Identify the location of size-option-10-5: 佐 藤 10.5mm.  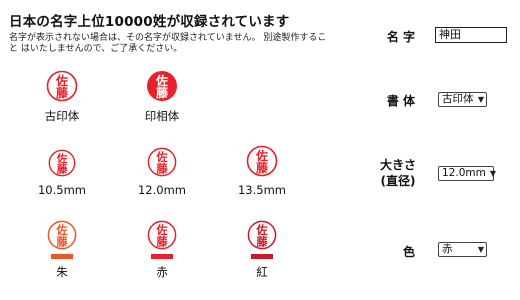
(62, 173).